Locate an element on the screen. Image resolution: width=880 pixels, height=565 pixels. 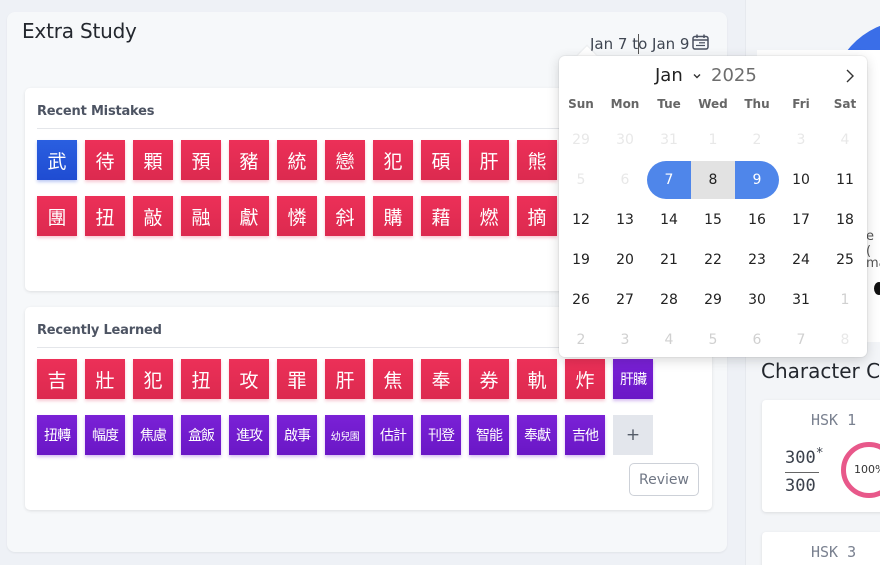
add-tile-button: + is located at coordinates (633, 435).